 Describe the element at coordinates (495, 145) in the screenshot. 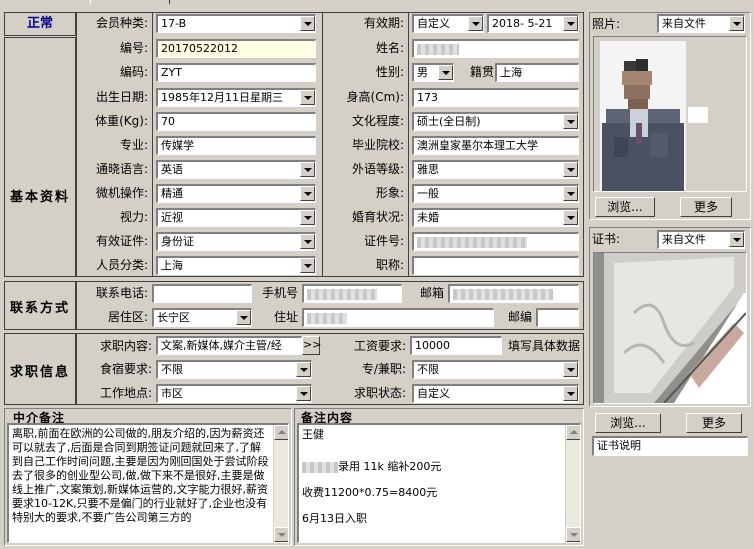

I see `school-input: 澳洲皇家墨尔本理工大学` at that location.